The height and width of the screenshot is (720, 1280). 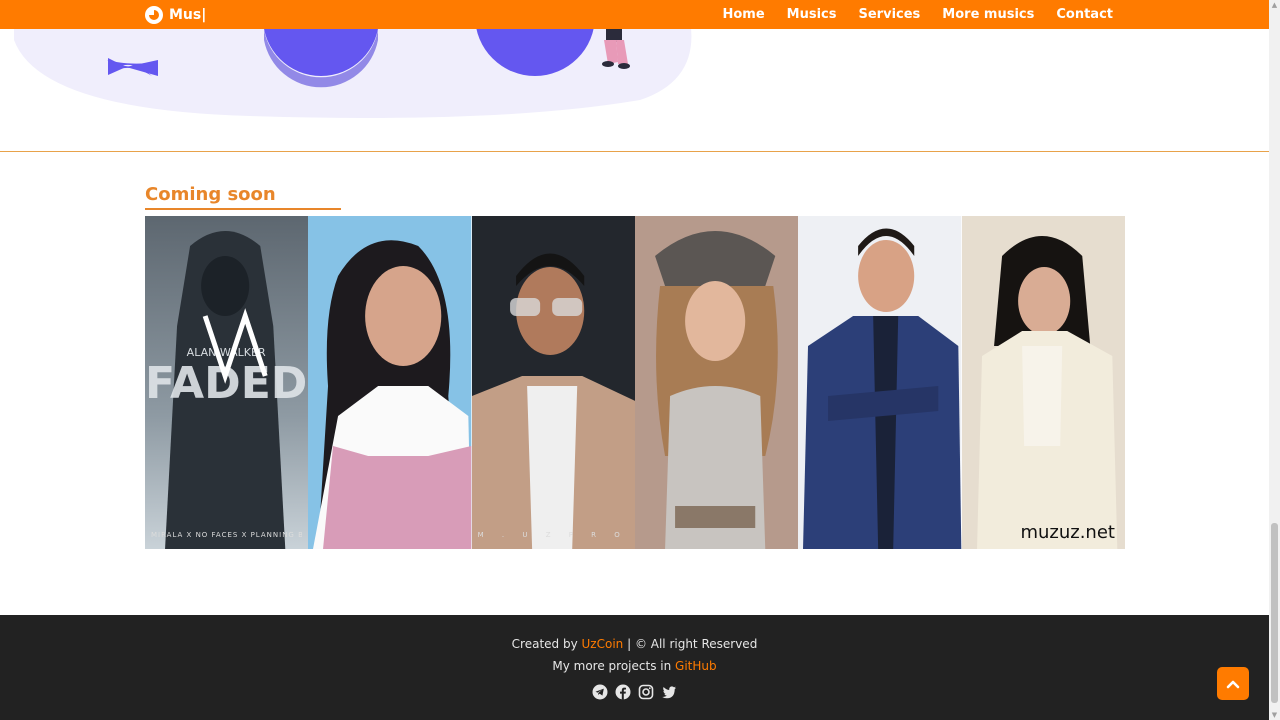 I want to click on title-underline, so click(x=243, y=209).